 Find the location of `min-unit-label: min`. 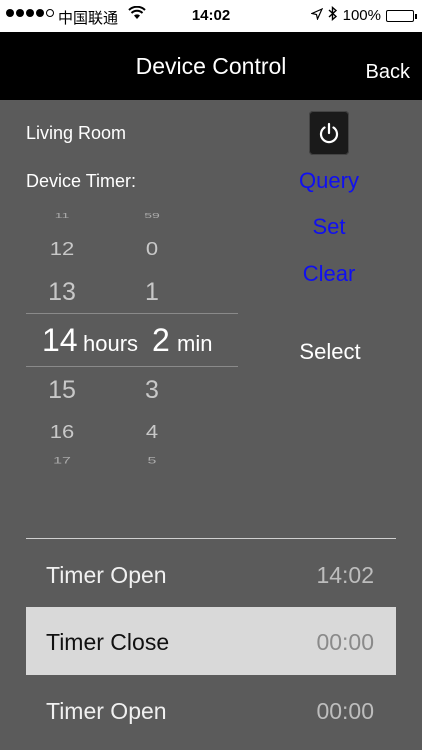

min-unit-label: min is located at coordinates (195, 343).